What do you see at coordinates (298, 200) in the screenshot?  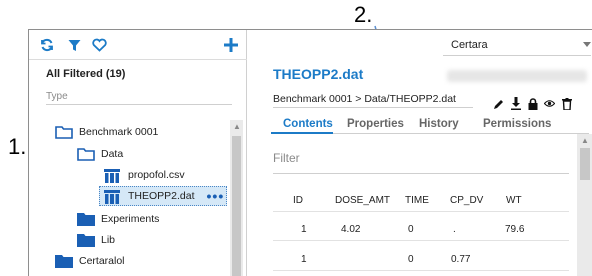 I see `column-header: ID` at bounding box center [298, 200].